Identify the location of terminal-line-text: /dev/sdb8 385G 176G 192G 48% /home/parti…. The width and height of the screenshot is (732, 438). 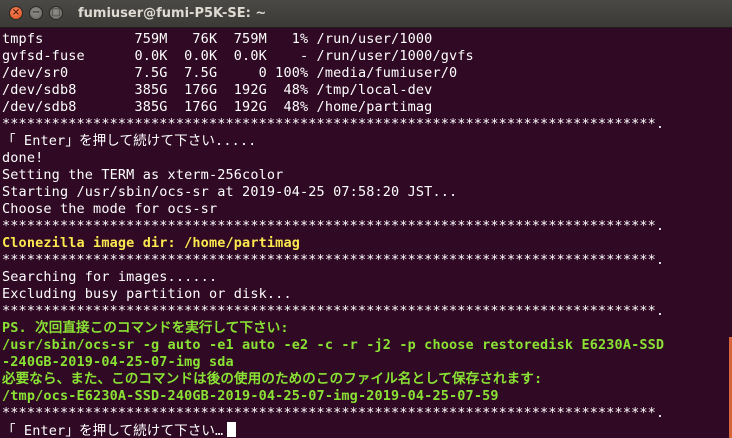
(217, 107).